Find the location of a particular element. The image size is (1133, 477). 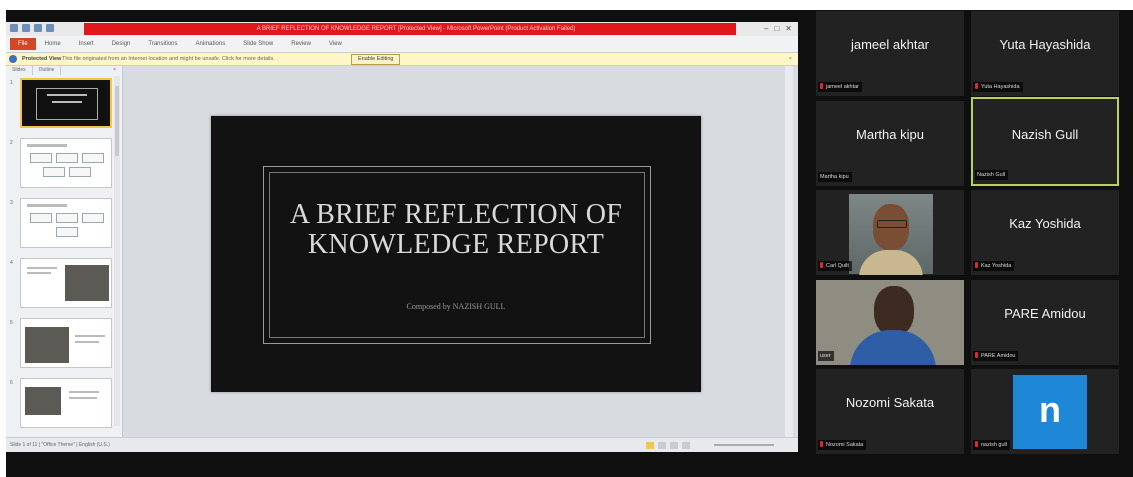

slide-thumbnail: 2 is located at coordinates (62, 164).